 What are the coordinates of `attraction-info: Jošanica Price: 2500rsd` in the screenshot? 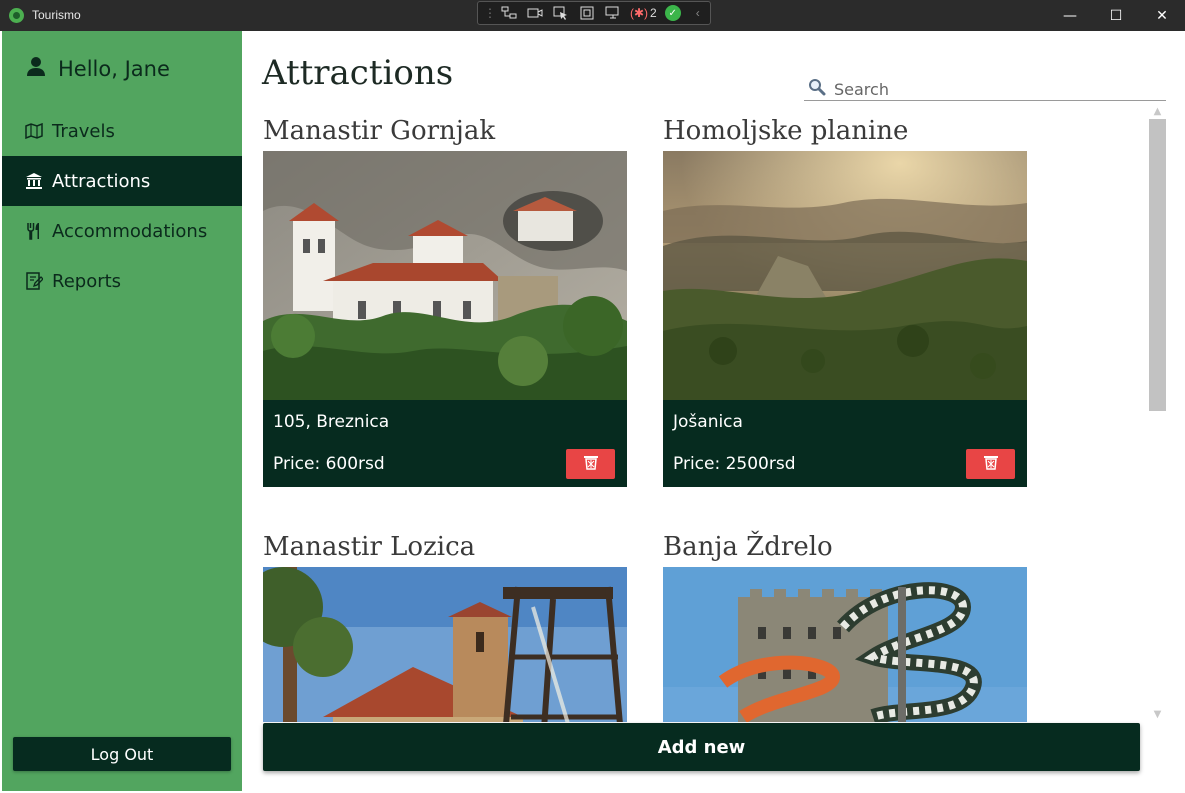 It's located at (845, 443).